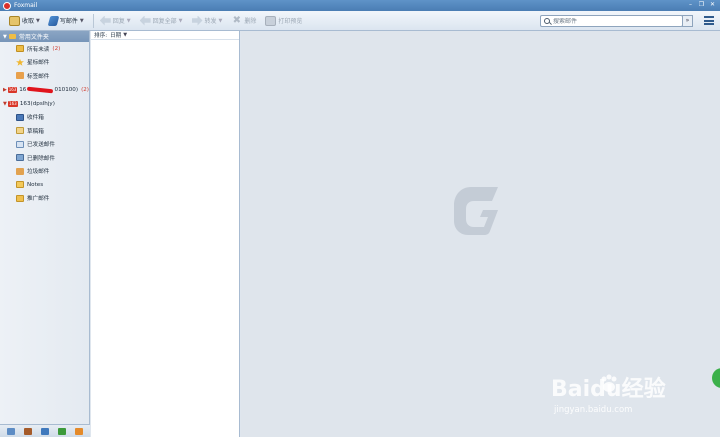  Describe the element at coordinates (20, 131) in the screenshot. I see `draft-icon` at that location.